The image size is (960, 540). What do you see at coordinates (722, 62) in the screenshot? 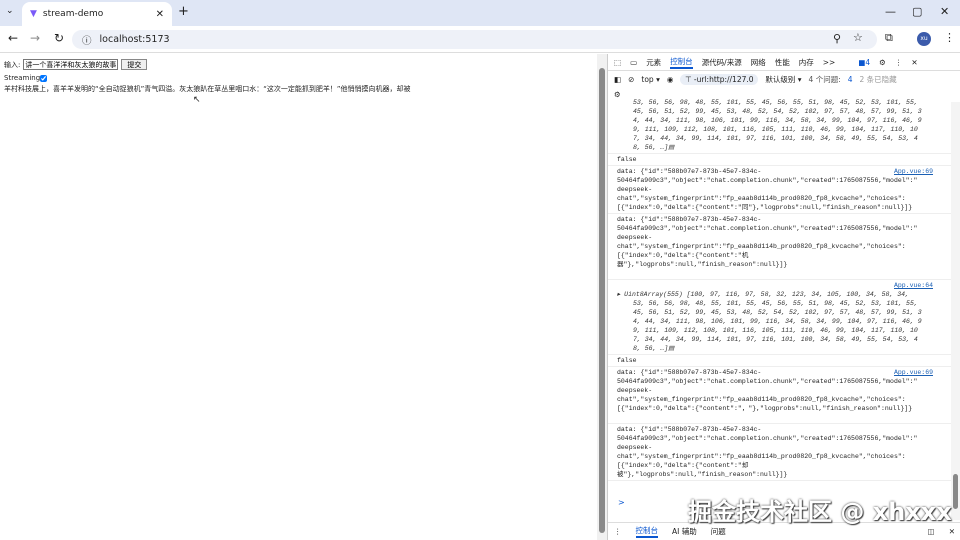
I see `tab-sources: 源代码/来源` at bounding box center [722, 62].